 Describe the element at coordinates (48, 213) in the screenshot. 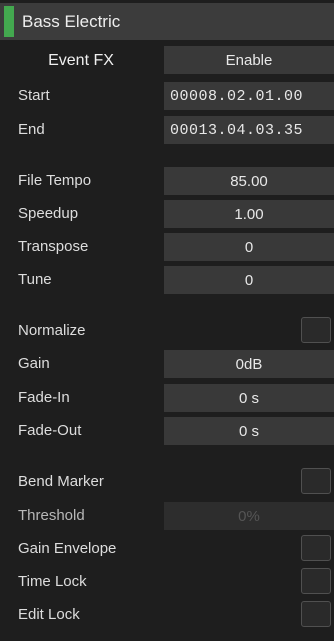

I see `speedup-label: Speedup` at that location.